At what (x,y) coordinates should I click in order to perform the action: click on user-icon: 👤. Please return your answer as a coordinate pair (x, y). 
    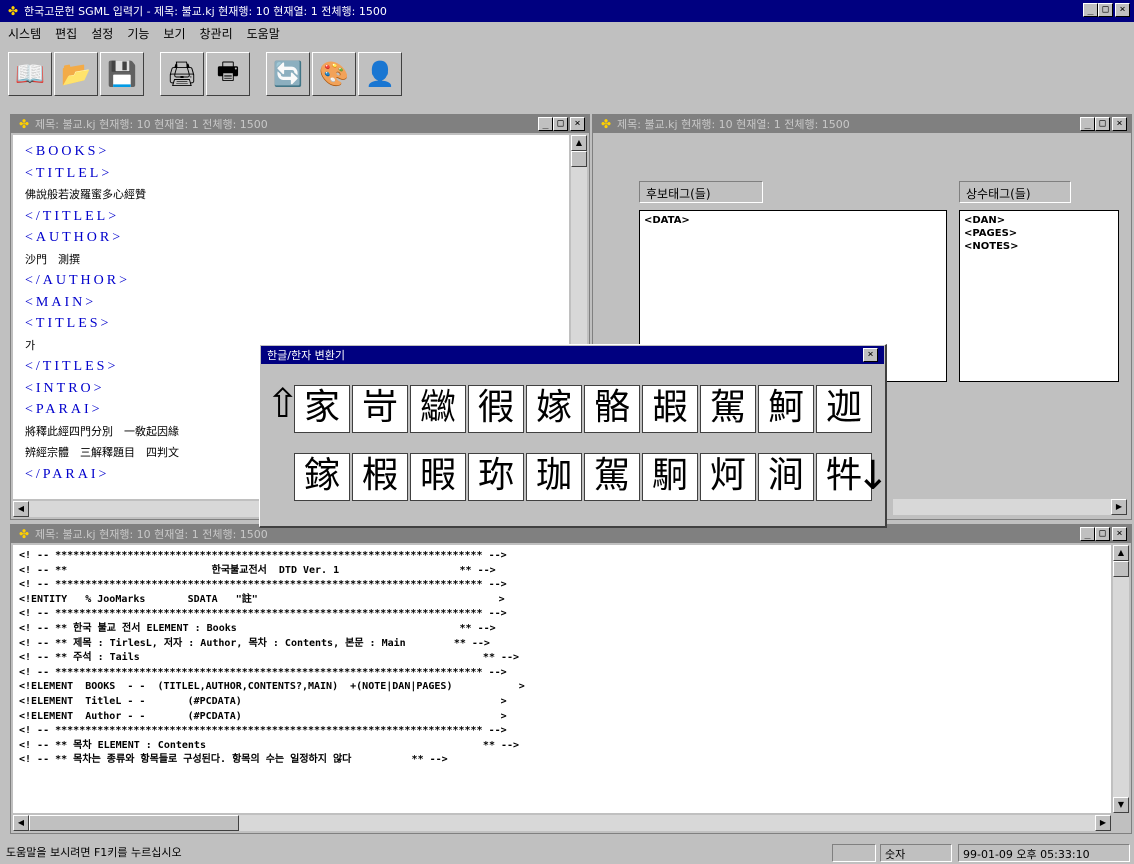
    Looking at the image, I should click on (380, 74).